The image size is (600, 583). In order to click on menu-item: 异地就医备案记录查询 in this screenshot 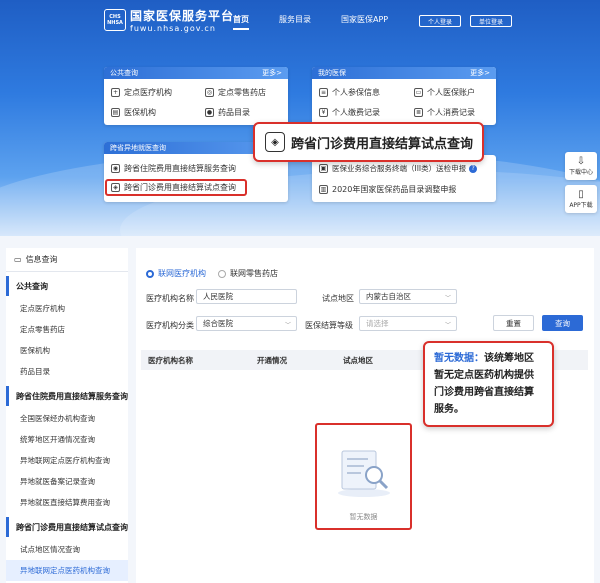, I will do `click(67, 481)`.